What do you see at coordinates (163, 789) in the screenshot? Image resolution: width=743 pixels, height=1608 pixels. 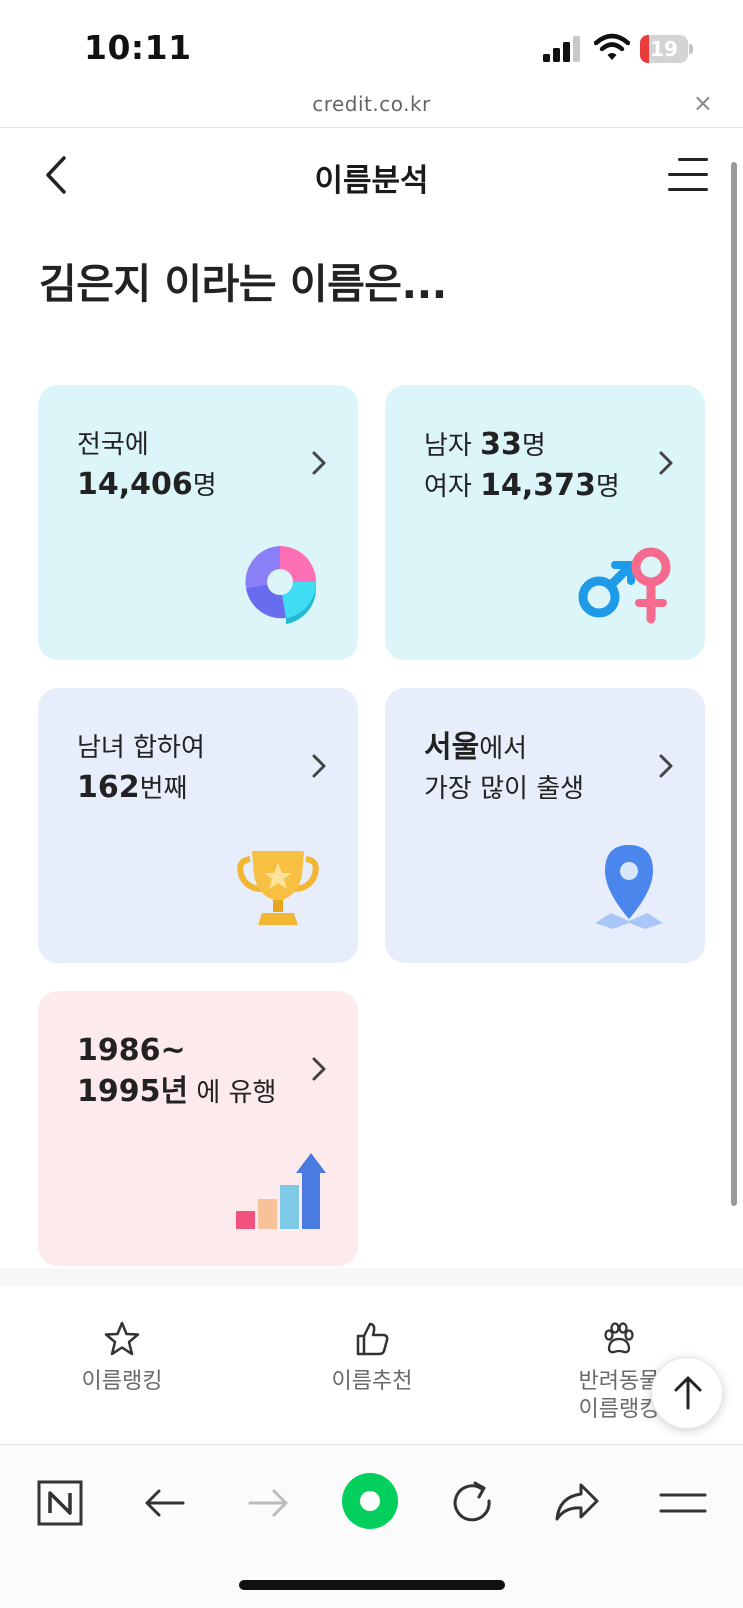 I see `rank-unit: 번째` at bounding box center [163, 789].